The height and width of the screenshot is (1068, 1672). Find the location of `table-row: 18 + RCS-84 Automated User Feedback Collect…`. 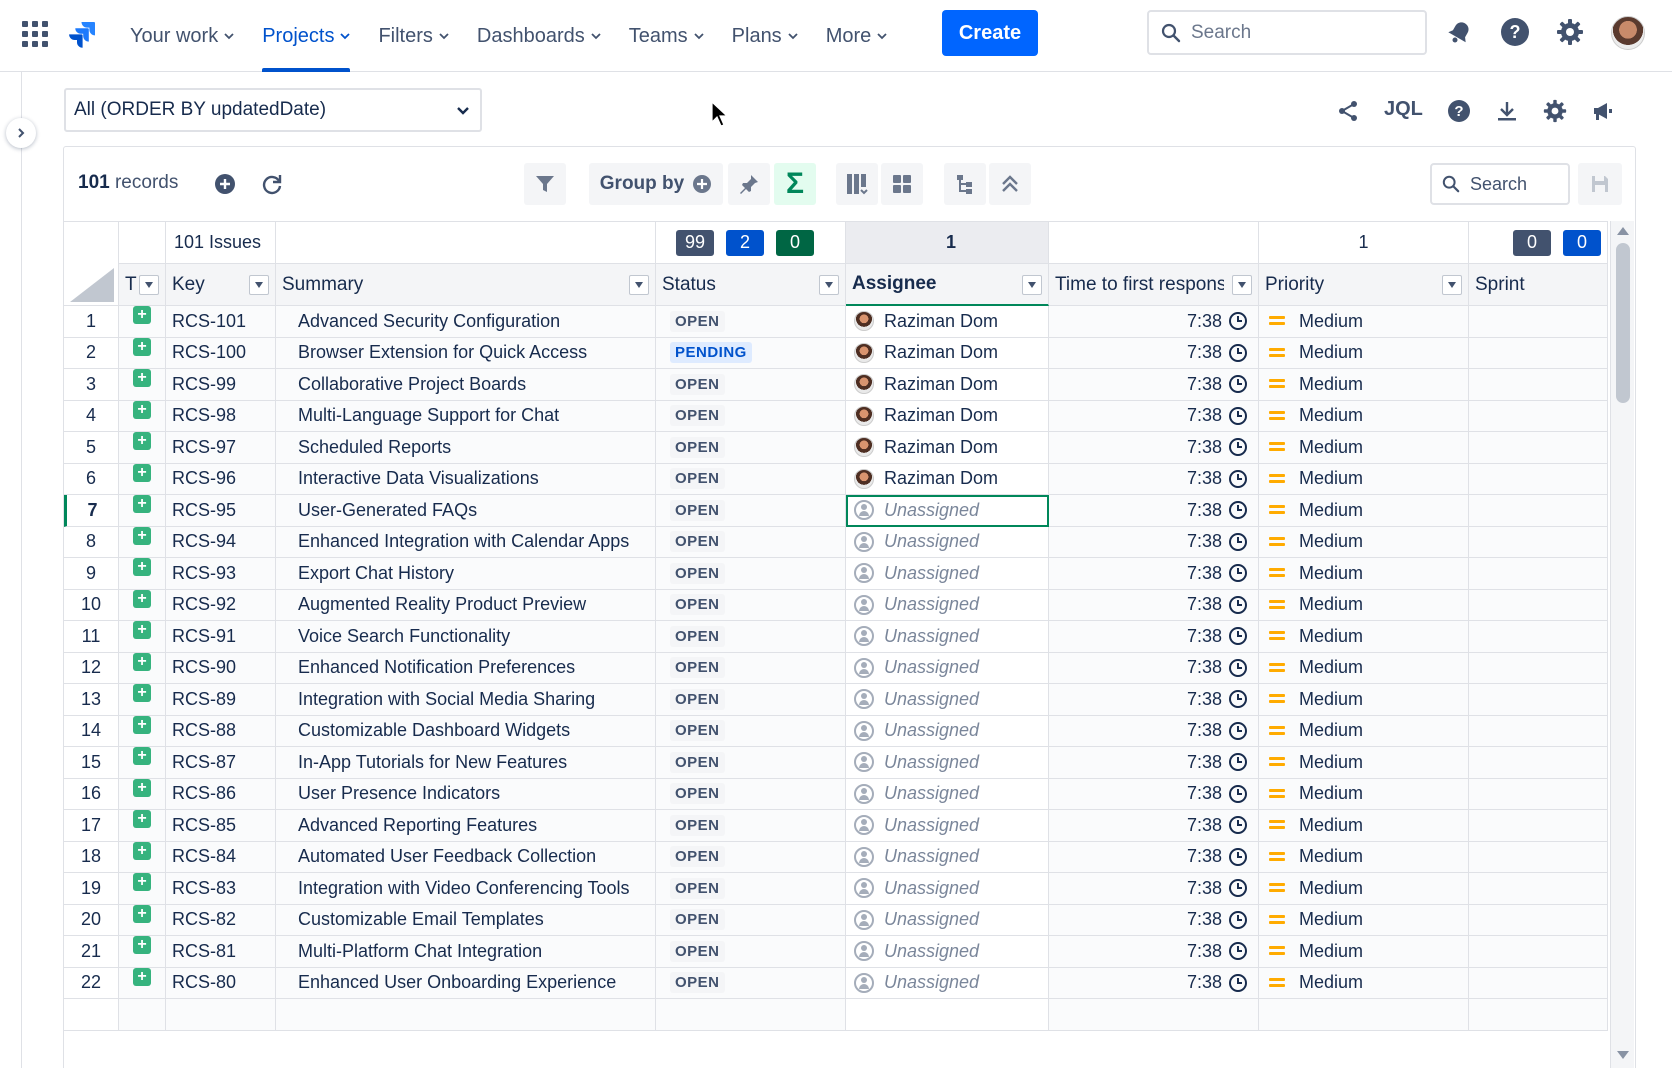

table-row: 18 + RCS-84 Automated User Feedback Collect… is located at coordinates (836, 857).